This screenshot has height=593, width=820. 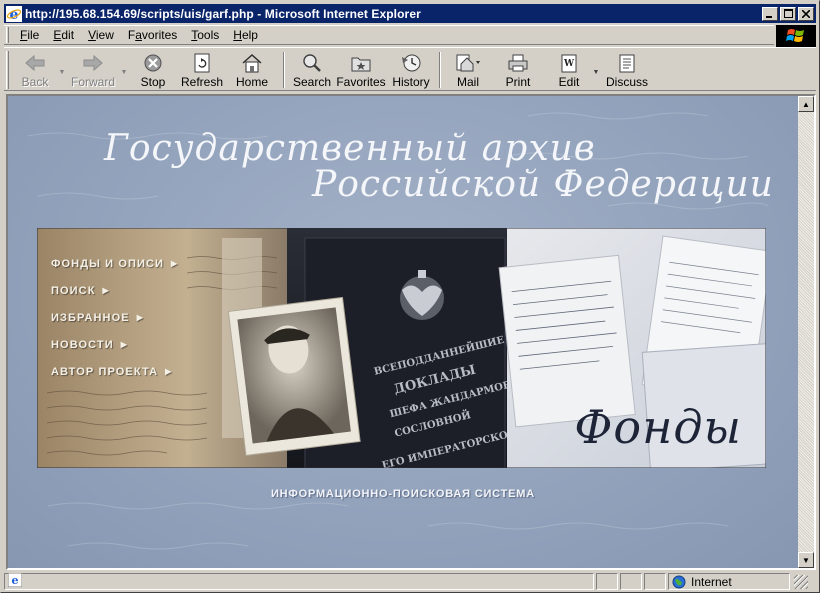 What do you see at coordinates (389, 35) in the screenshot?
I see `menu-bar: File Edit View Favorites Tools Help` at bounding box center [389, 35].